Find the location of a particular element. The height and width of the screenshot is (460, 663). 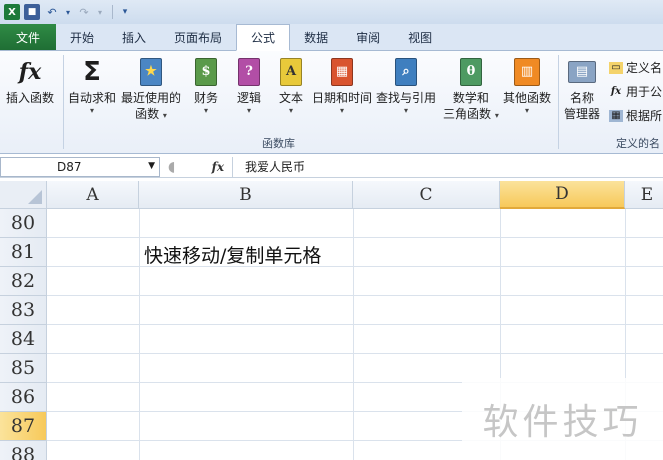

fx-small-icon: fx is located at coordinates (616, 91).